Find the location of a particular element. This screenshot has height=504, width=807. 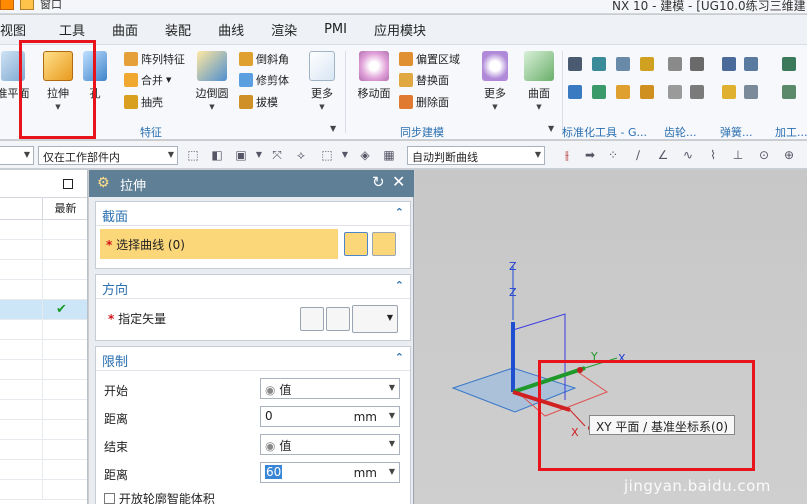

section-header: 截面 ⌃ is located at coordinates (253, 214).